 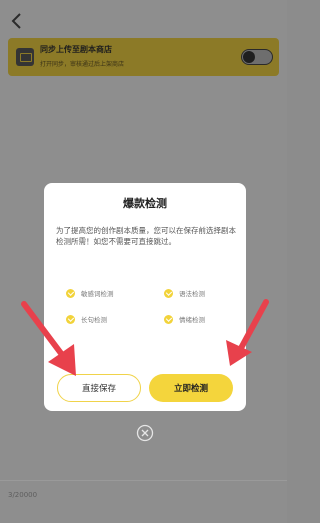 What do you see at coordinates (17, 21) in the screenshot?
I see `chevron-left-icon` at bounding box center [17, 21].